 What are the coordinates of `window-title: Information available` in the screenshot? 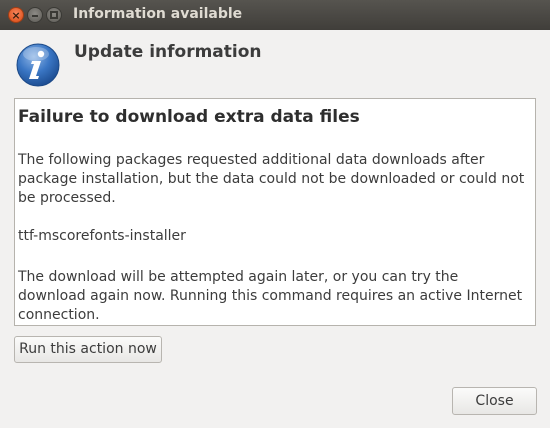 It's located at (158, 14).